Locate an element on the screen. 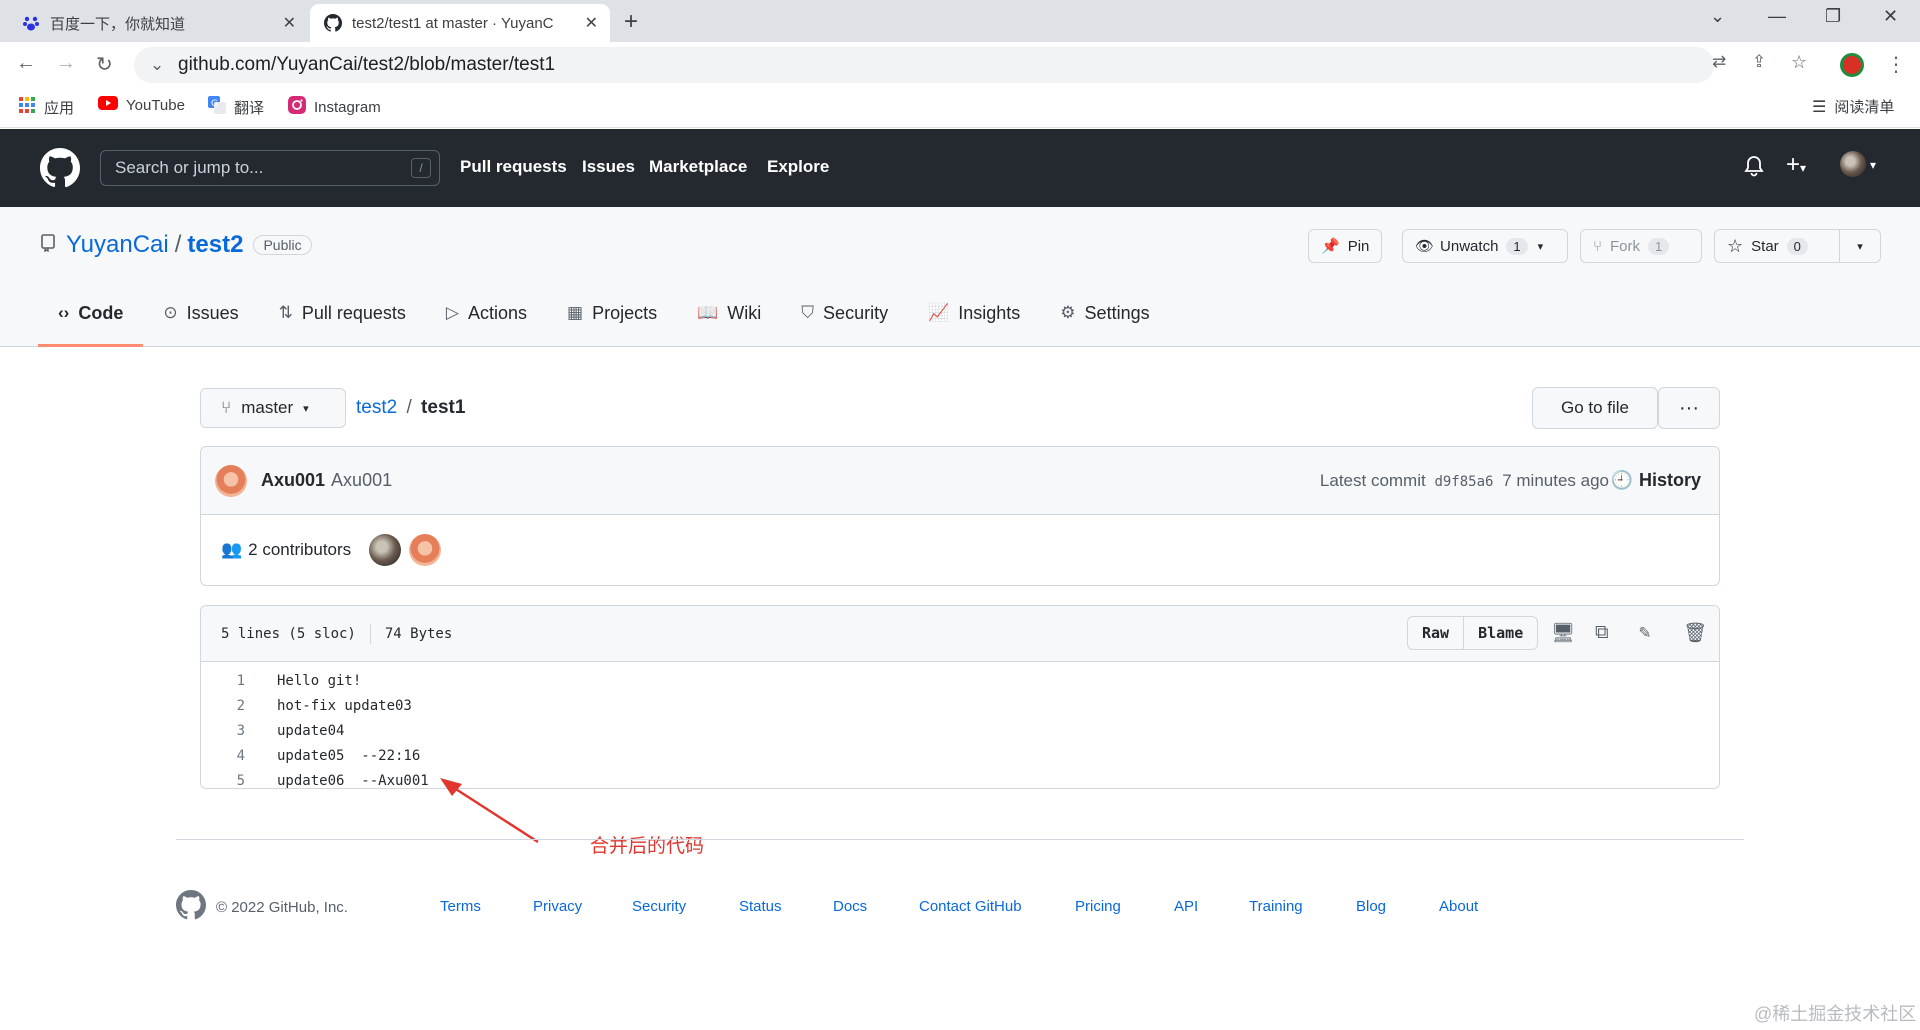 This screenshot has width=1920, height=1030. bookmark-translate: G 翻译 is located at coordinates (236, 107).